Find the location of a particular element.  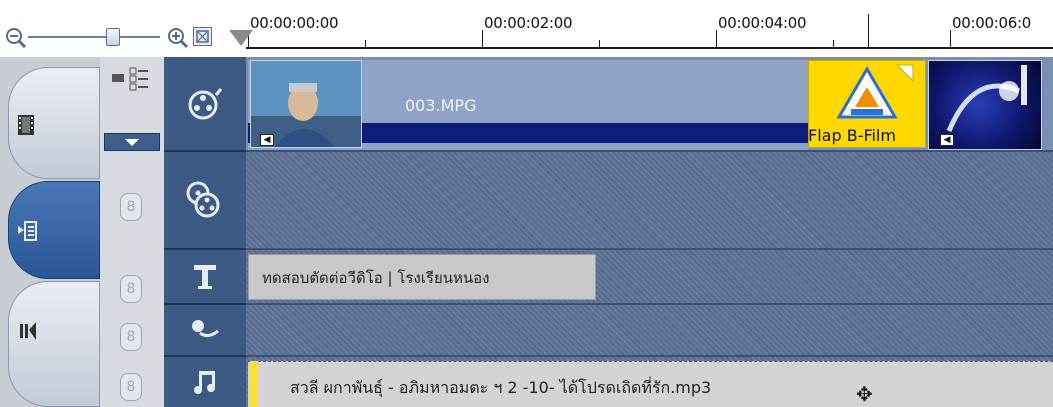

timecode-label: 00:00:06:0 is located at coordinates (991, 23).